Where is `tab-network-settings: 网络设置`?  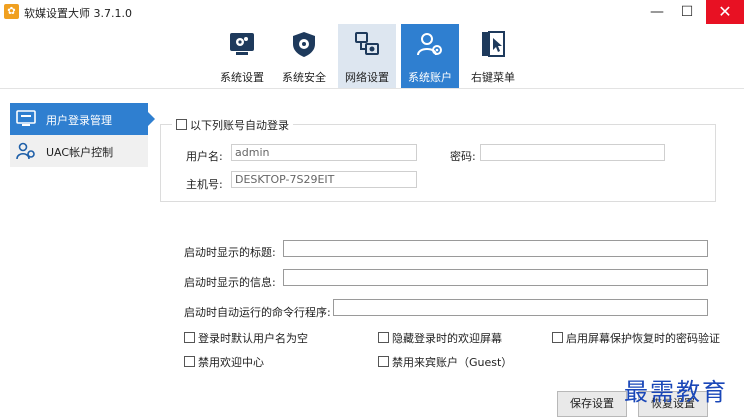
tab-network-settings: 网络设置 is located at coordinates (367, 56).